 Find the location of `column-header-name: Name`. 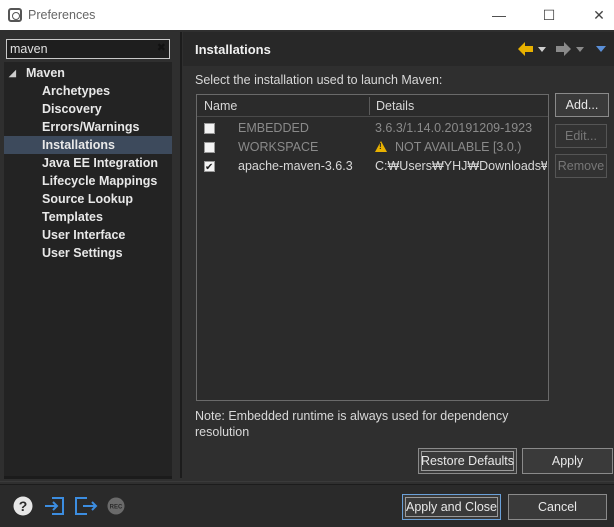

column-header-name: Name is located at coordinates (220, 106).